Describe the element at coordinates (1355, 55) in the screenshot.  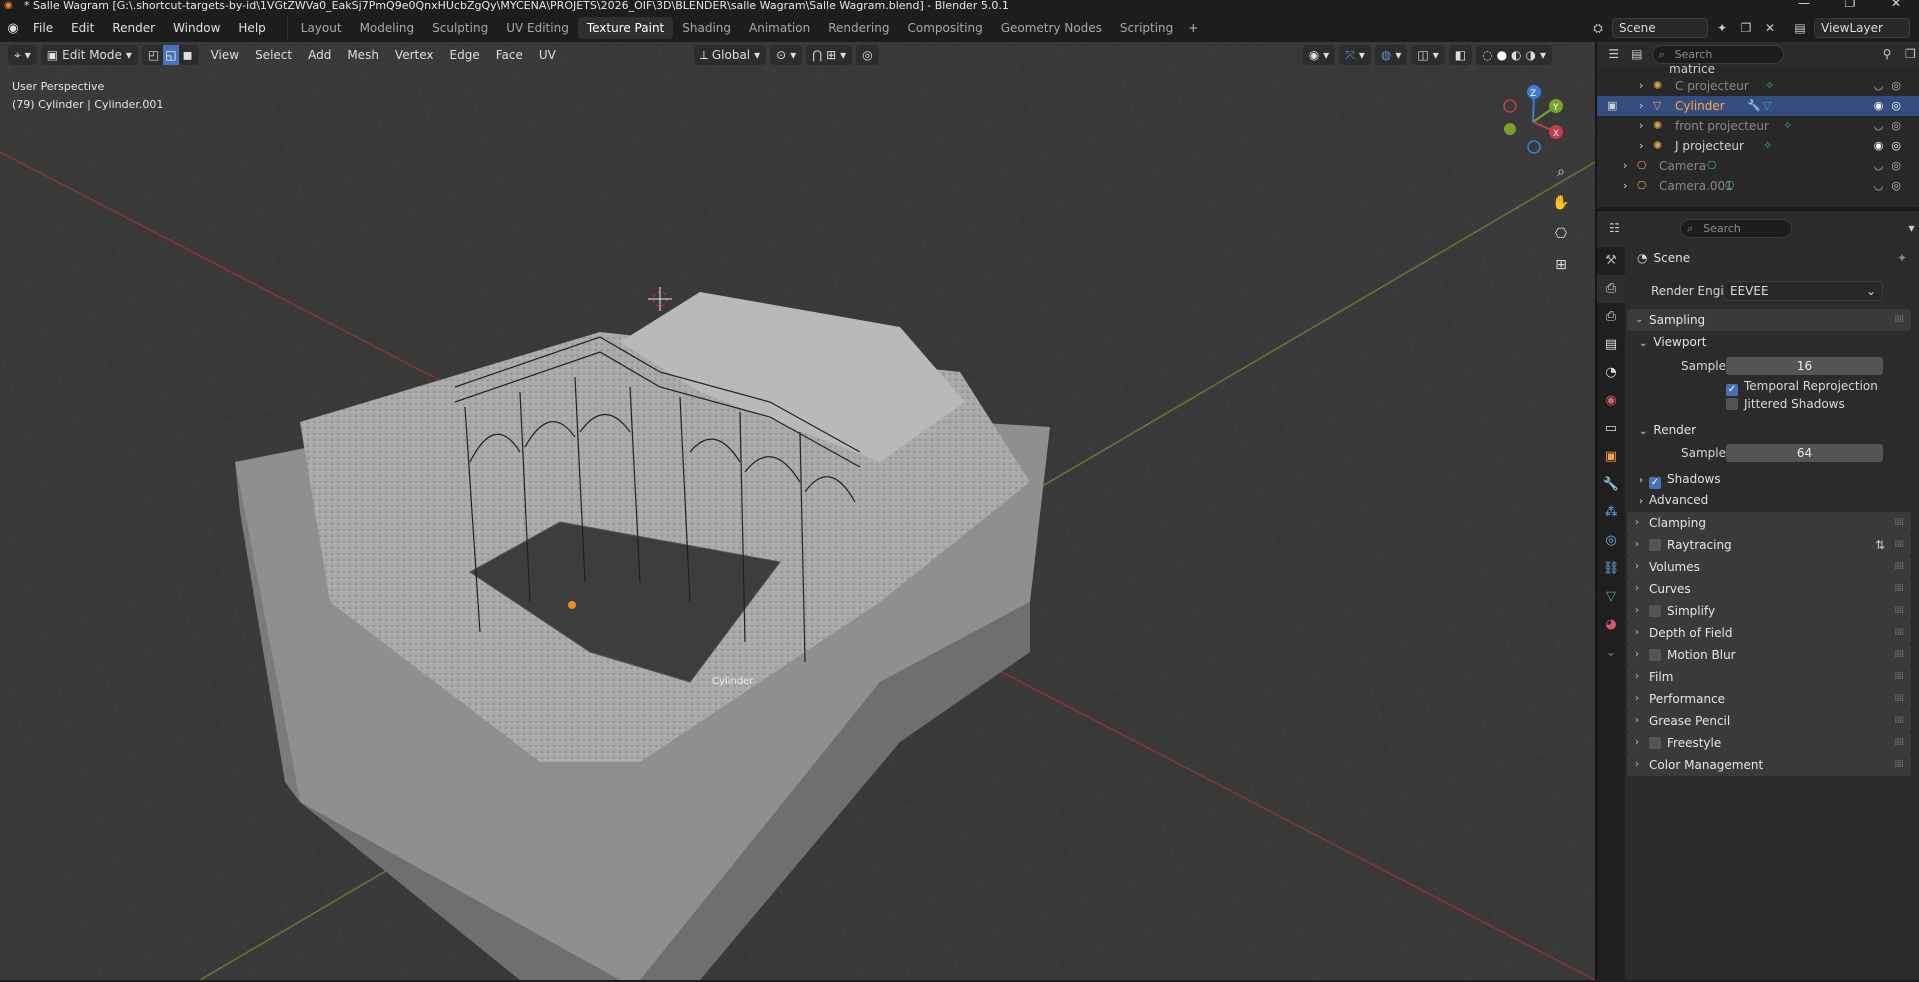
I see `gizmo-toggle: ⤧ ▾` at that location.